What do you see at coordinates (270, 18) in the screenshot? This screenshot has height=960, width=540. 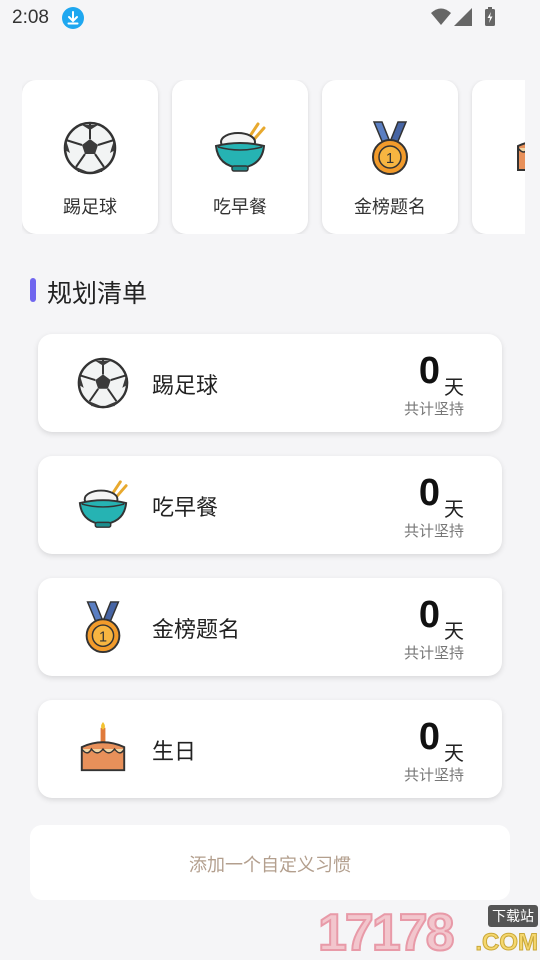 I see `status-bar: 2:08` at bounding box center [270, 18].